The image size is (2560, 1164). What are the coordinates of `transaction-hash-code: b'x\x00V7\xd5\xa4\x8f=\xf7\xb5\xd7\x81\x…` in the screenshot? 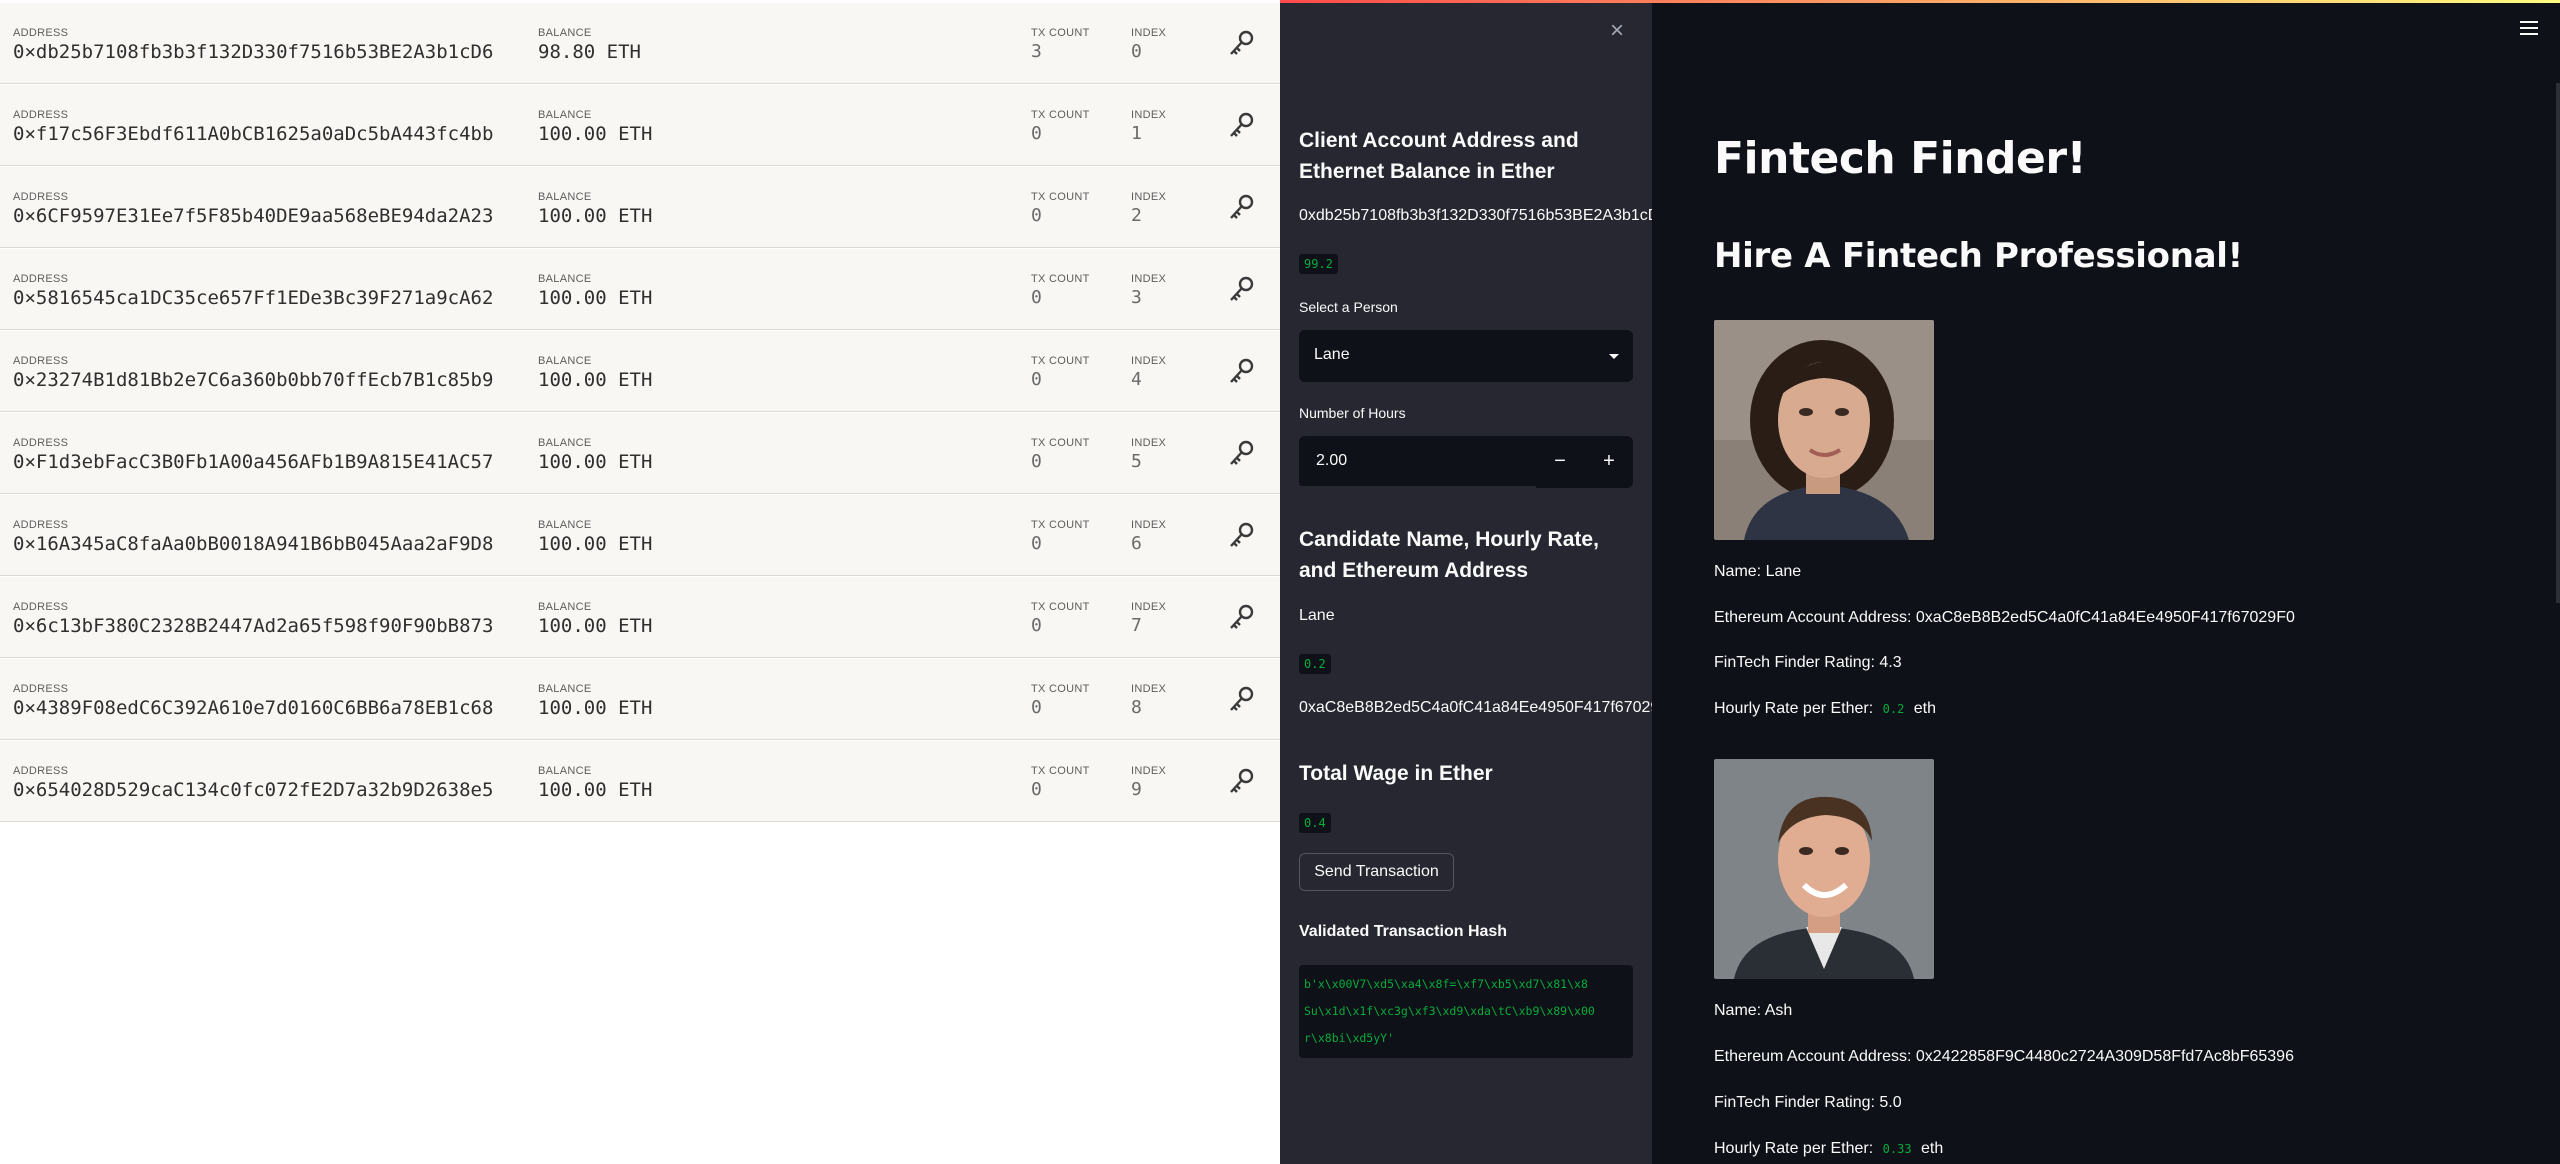 It's located at (1466, 1011).